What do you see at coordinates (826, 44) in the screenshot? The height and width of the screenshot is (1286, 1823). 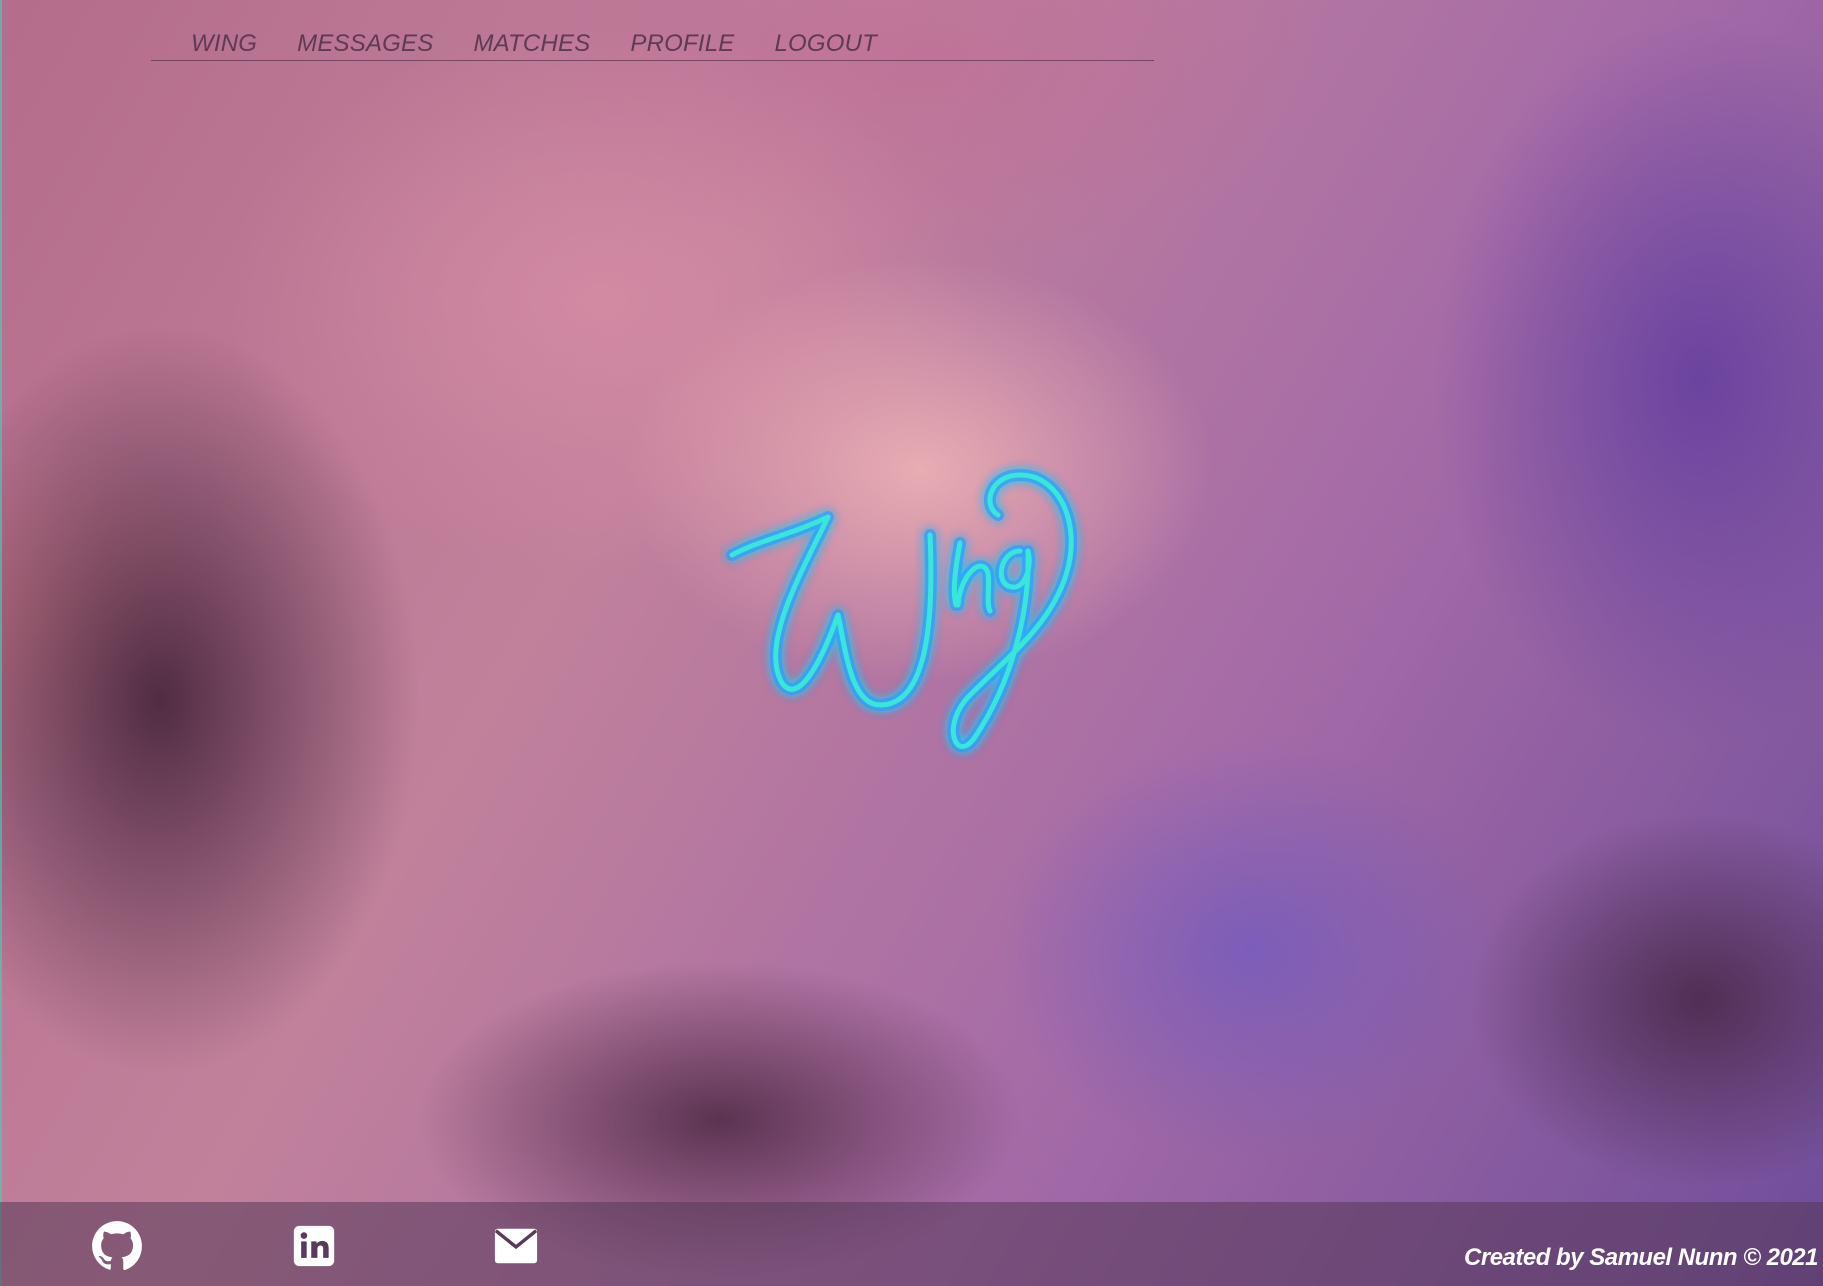 I see `nav-link-logout: LOGOUT` at bounding box center [826, 44].